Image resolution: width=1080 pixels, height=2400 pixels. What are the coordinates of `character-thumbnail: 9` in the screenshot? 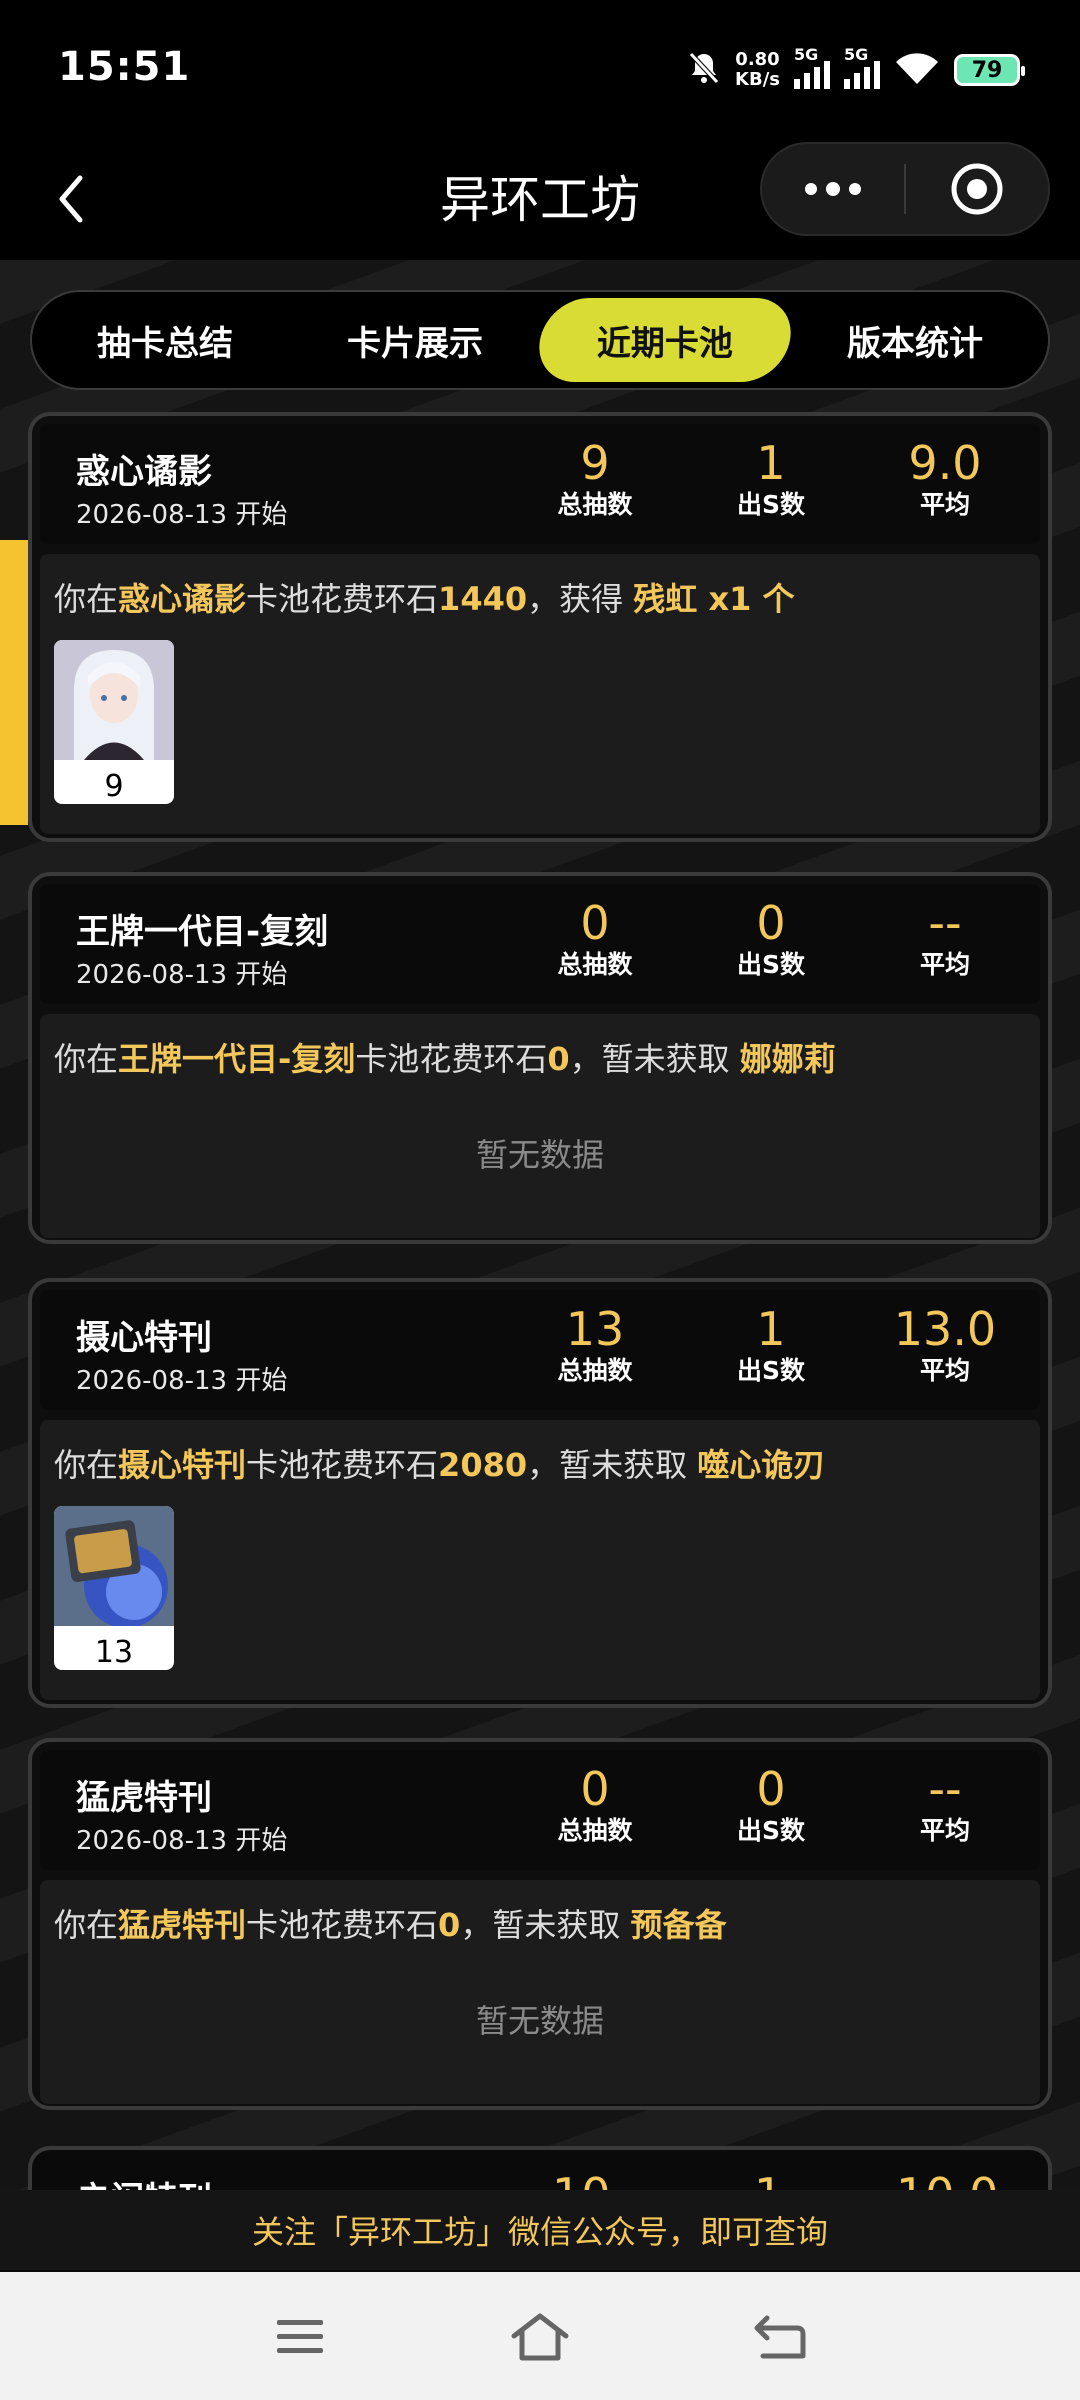 It's located at (114, 722).